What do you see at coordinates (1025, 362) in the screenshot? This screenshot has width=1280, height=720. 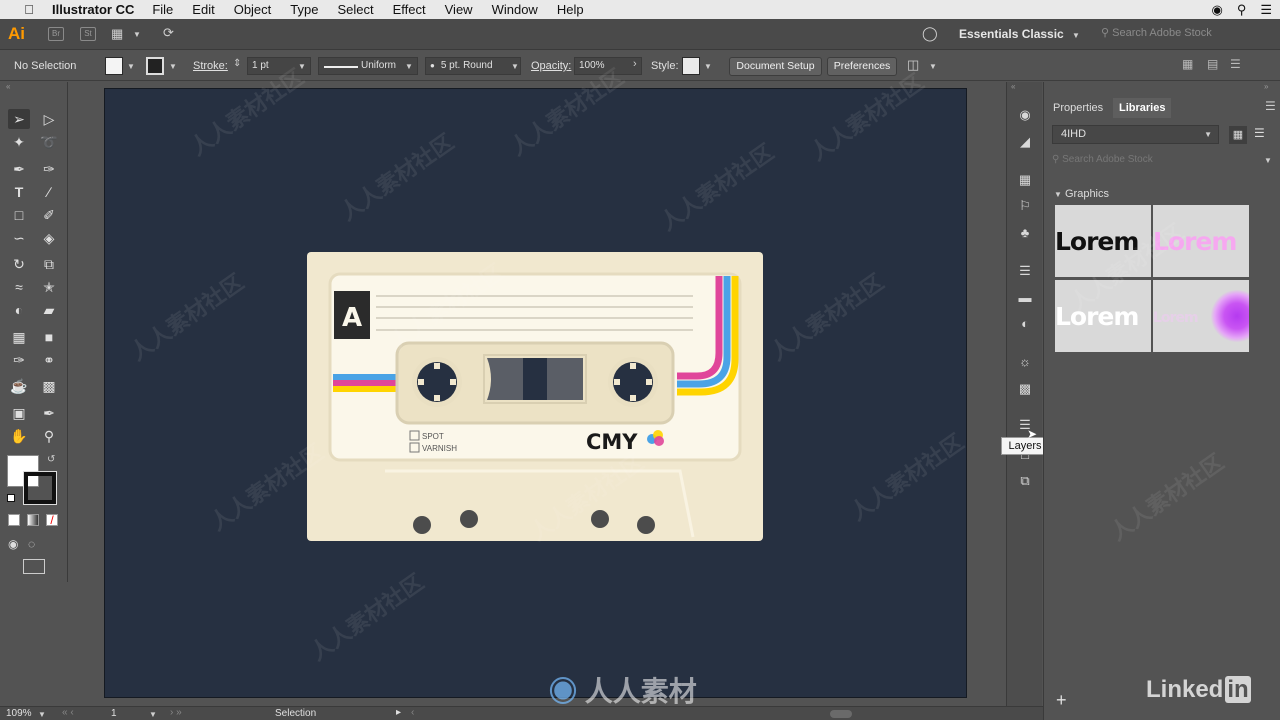 I see `appearance-icon: ☼` at bounding box center [1025, 362].